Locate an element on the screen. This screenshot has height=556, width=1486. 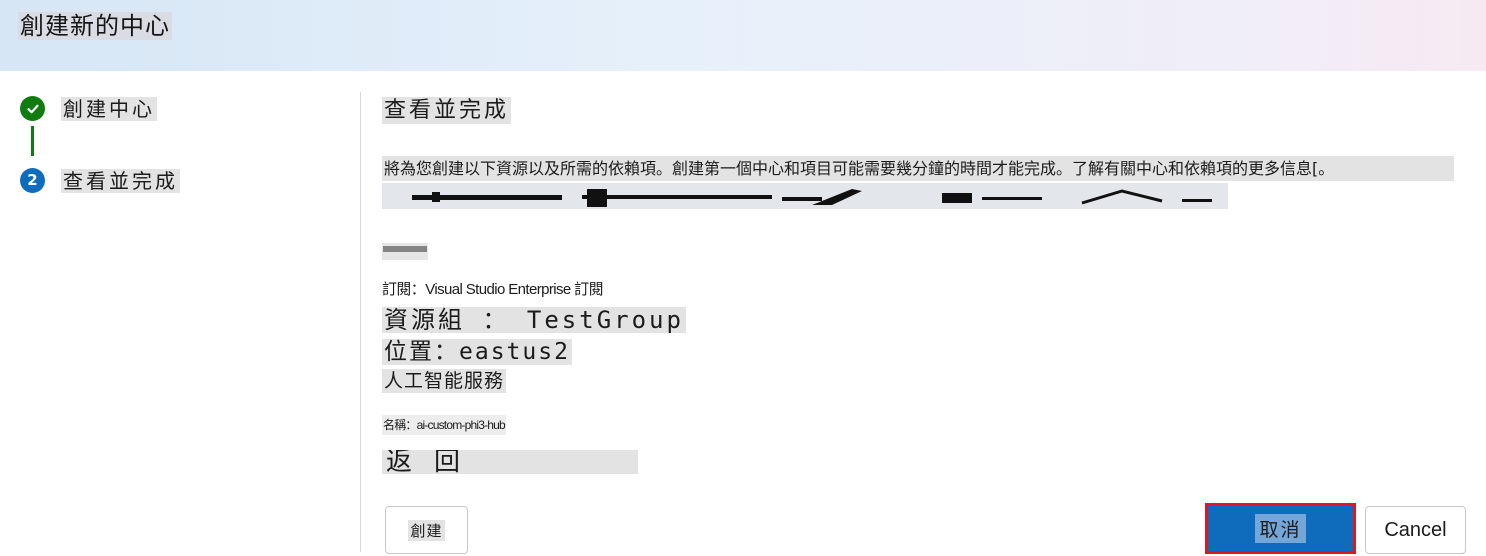
back-link: 返回 is located at coordinates (510, 462).